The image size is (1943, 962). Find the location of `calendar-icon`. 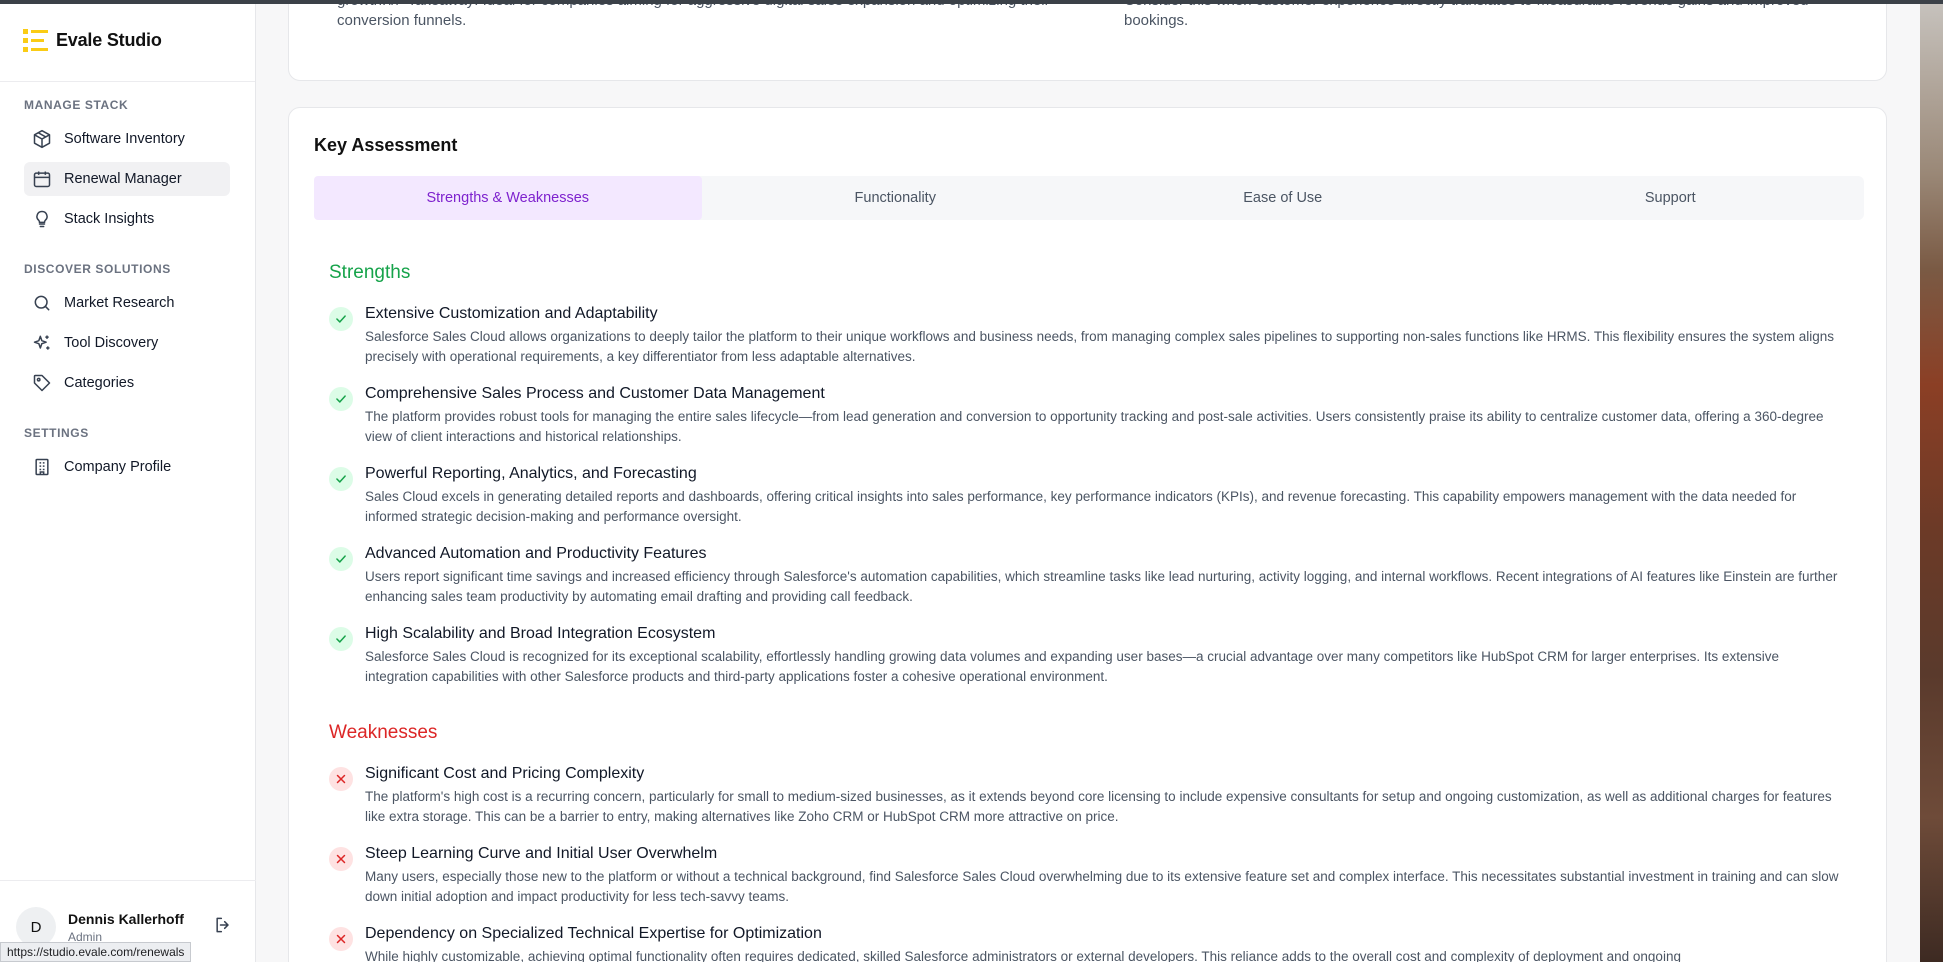

calendar-icon is located at coordinates (42, 179).